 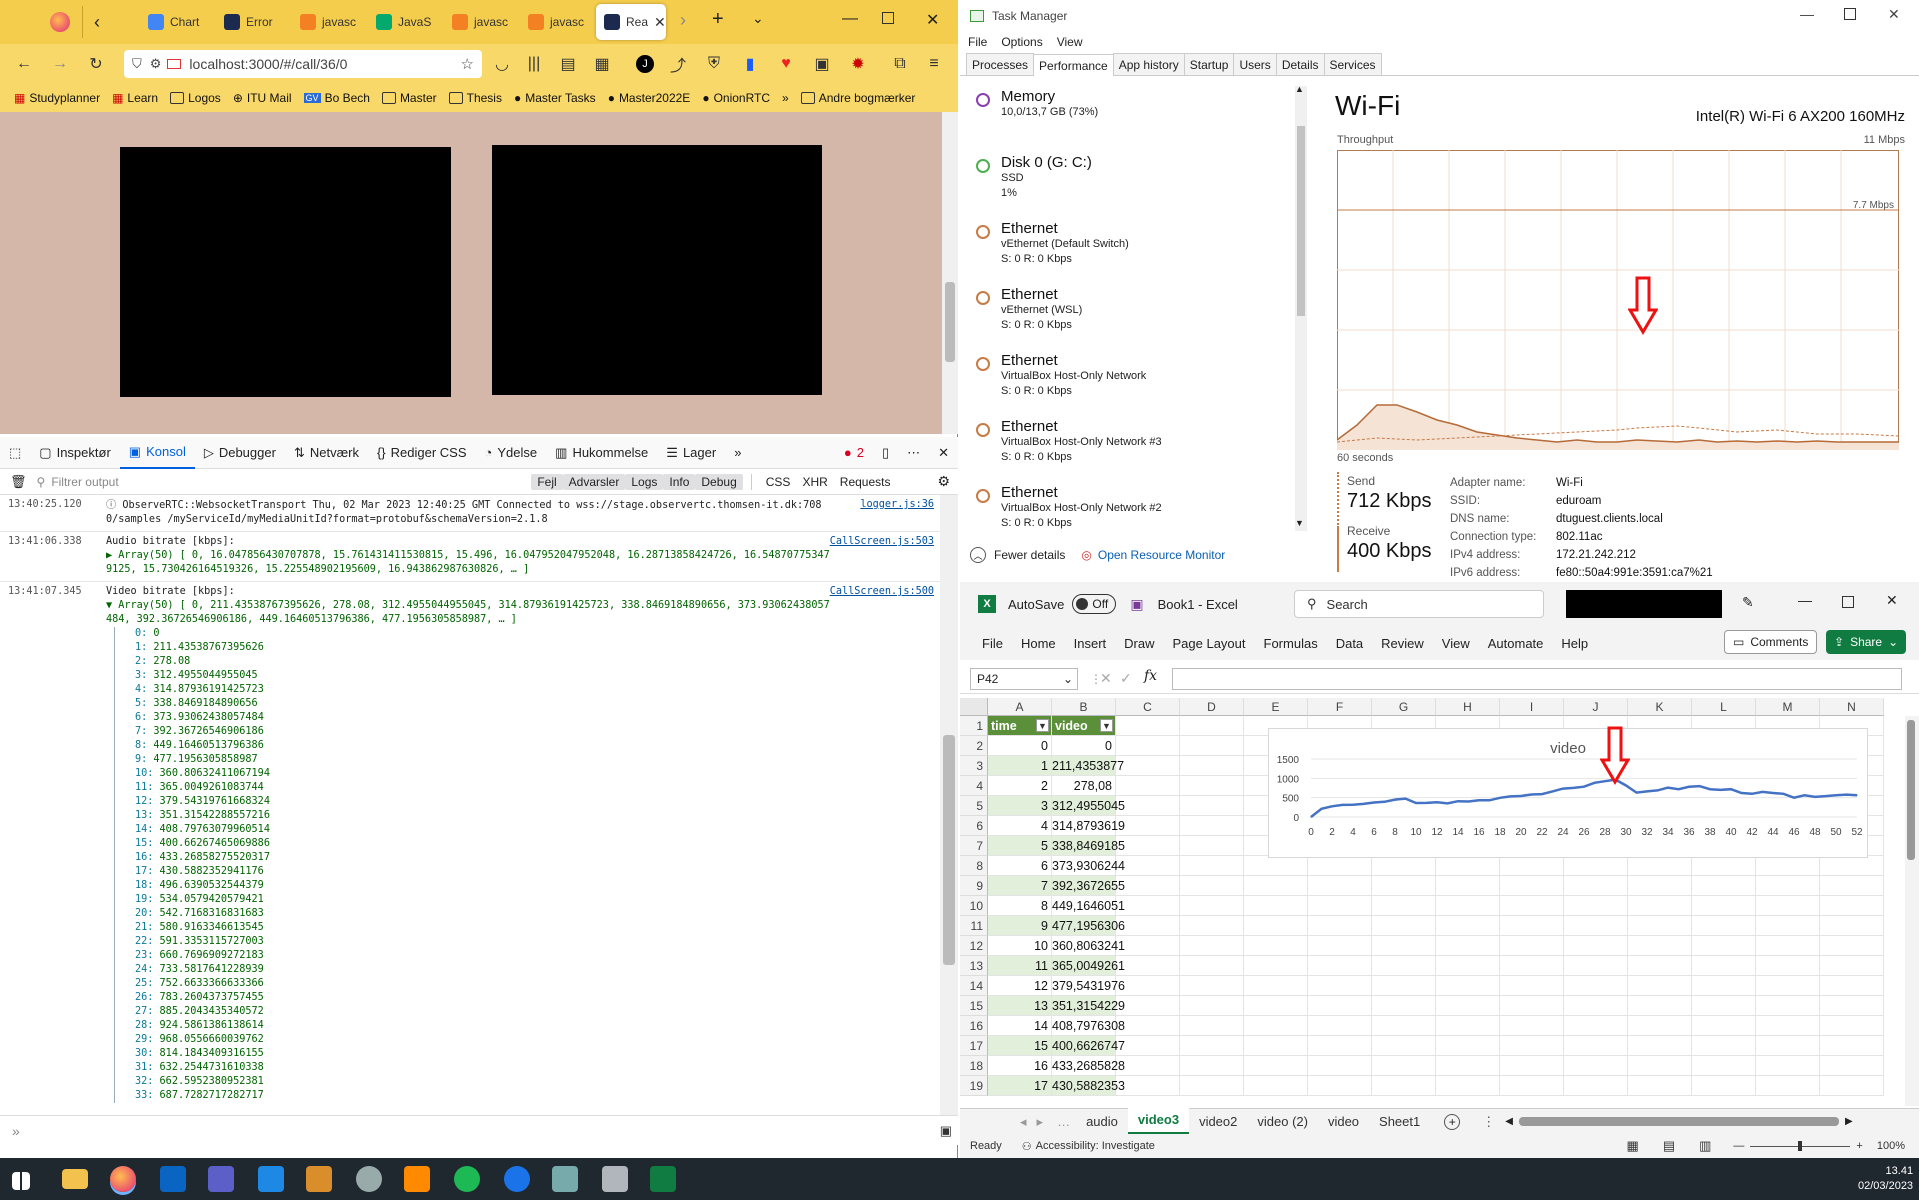 I want to click on console-scrollbar, so click(x=949, y=805).